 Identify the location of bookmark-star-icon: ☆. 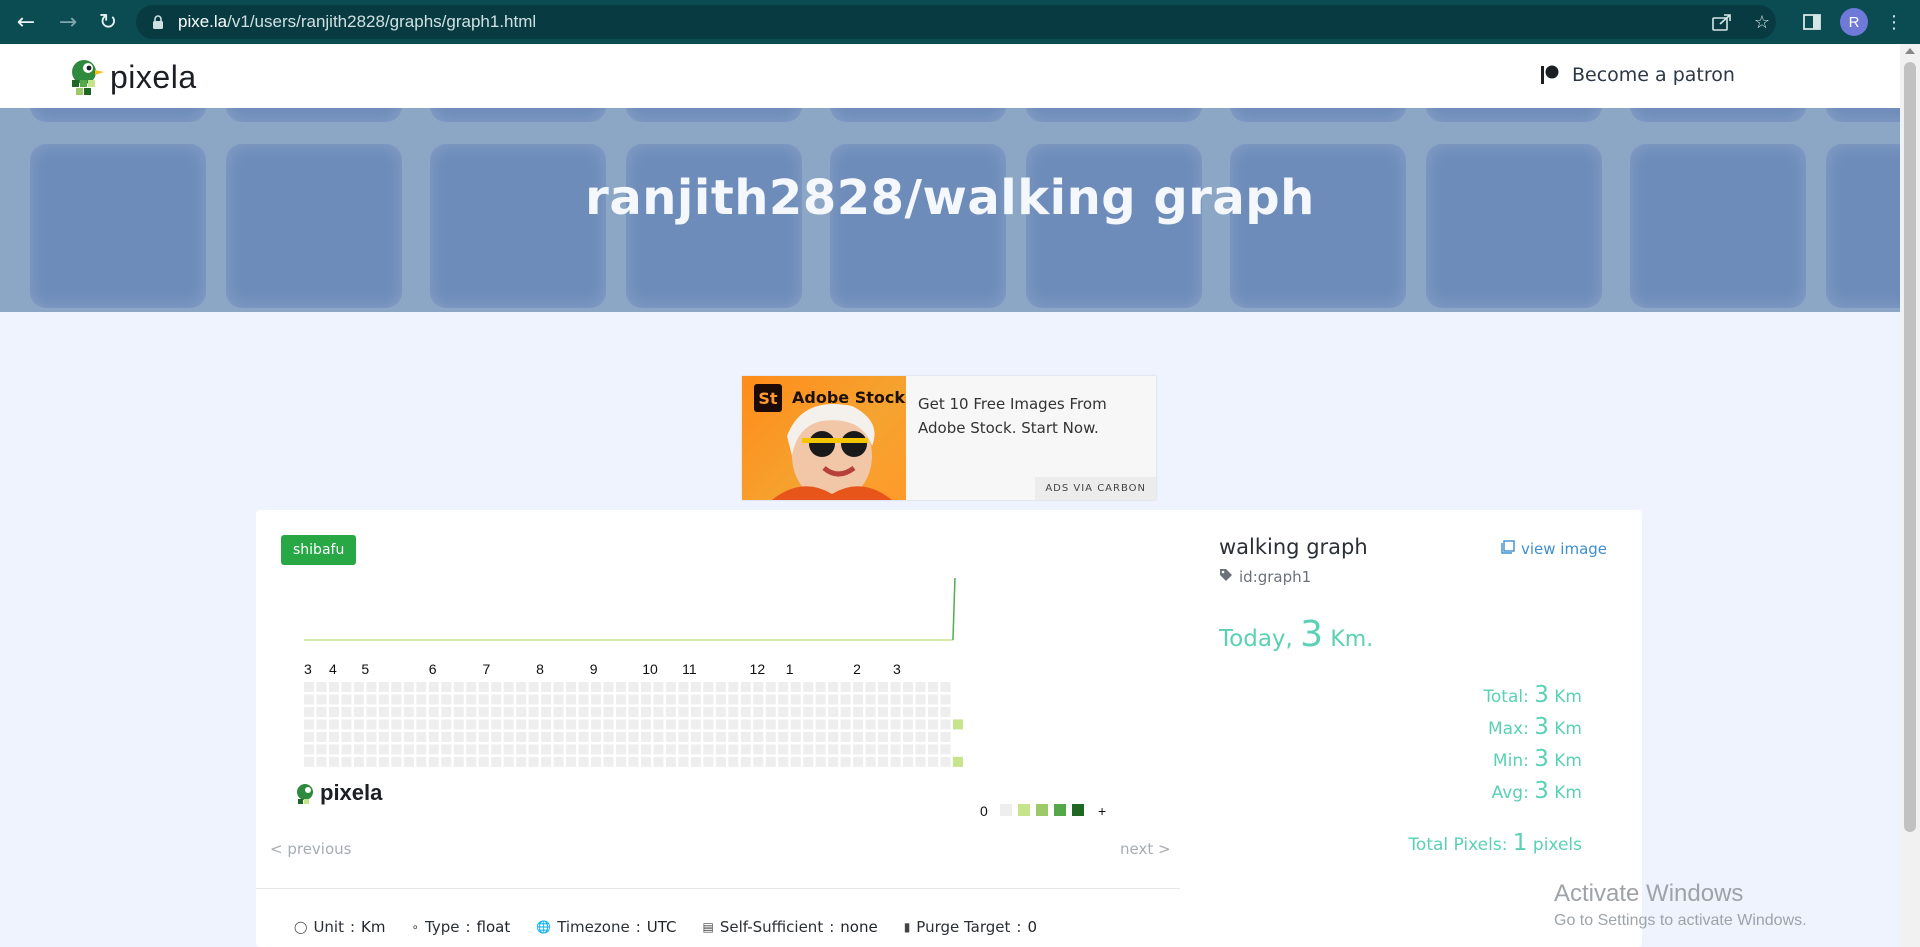
(1762, 22).